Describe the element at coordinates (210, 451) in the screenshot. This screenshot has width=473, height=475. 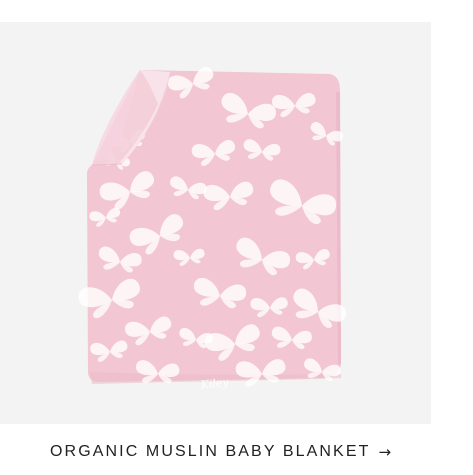
I see `product-title: ORGANIC MUSLIN BABY BLANKET` at that location.